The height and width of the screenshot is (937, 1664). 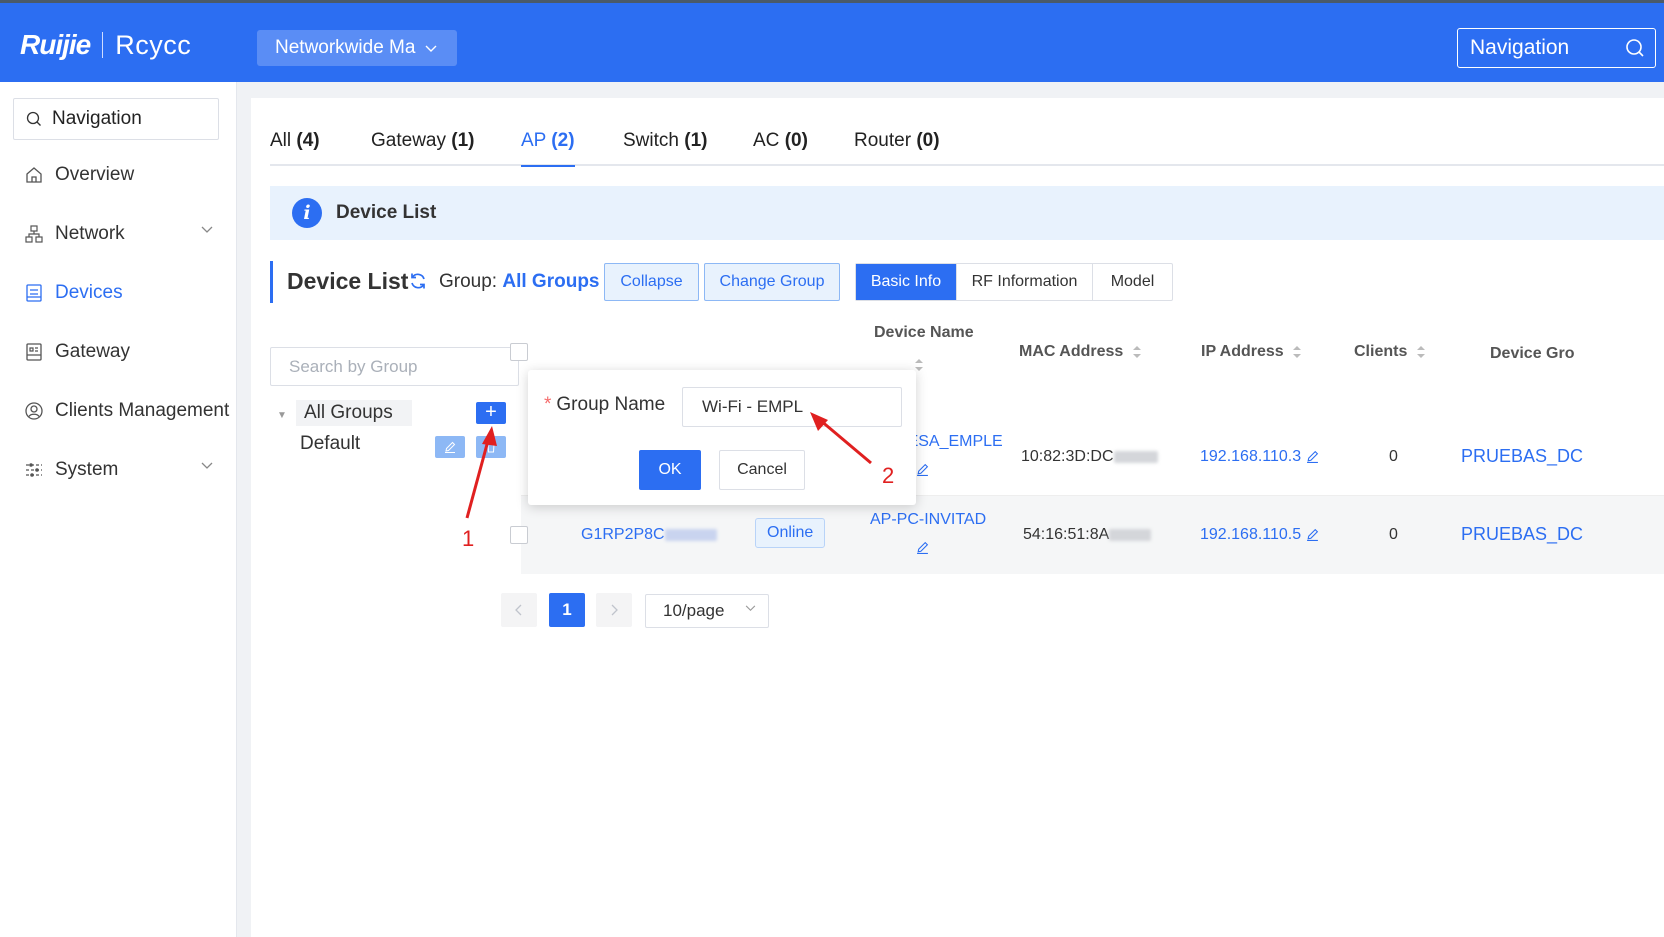 What do you see at coordinates (967, 213) in the screenshot?
I see `info-bar: i Device List` at bounding box center [967, 213].